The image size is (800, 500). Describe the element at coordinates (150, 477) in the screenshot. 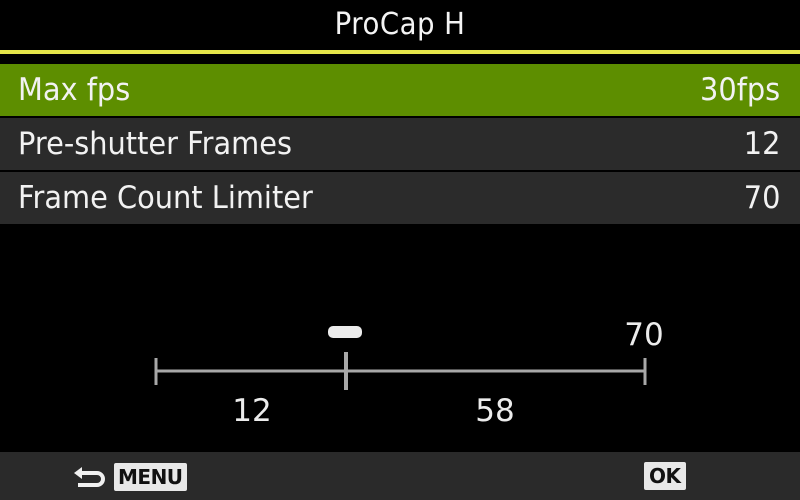

I see `menu-key-label: MENU` at that location.